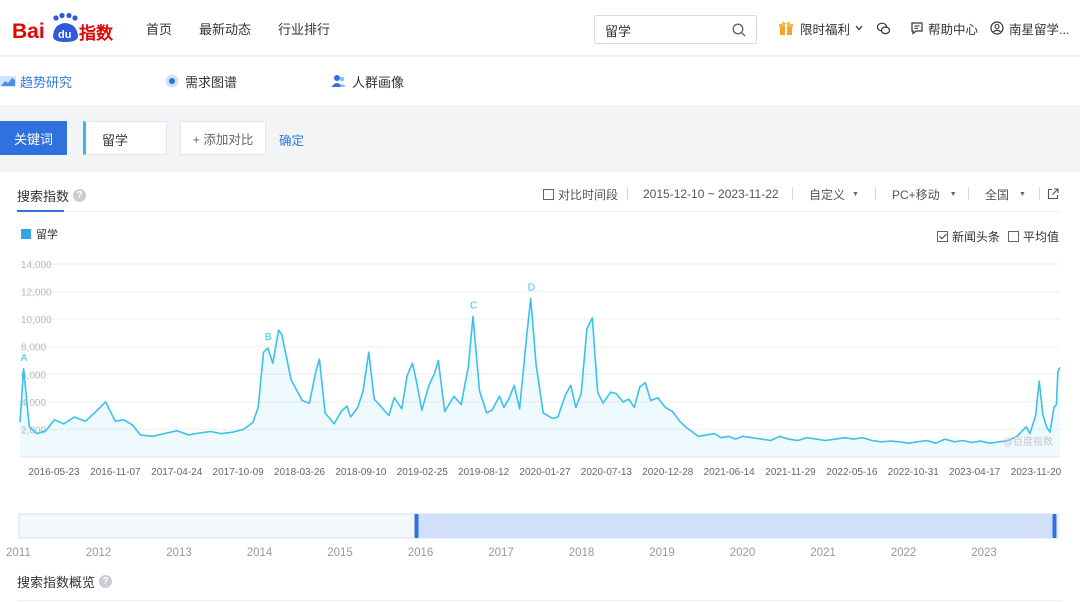  I want to click on navigator-year-label: 2011, so click(18, 553).